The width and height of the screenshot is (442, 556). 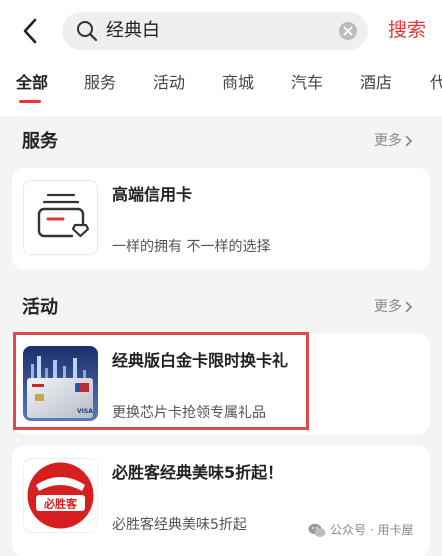 I want to click on services-section-title: 服务, so click(x=40, y=141).